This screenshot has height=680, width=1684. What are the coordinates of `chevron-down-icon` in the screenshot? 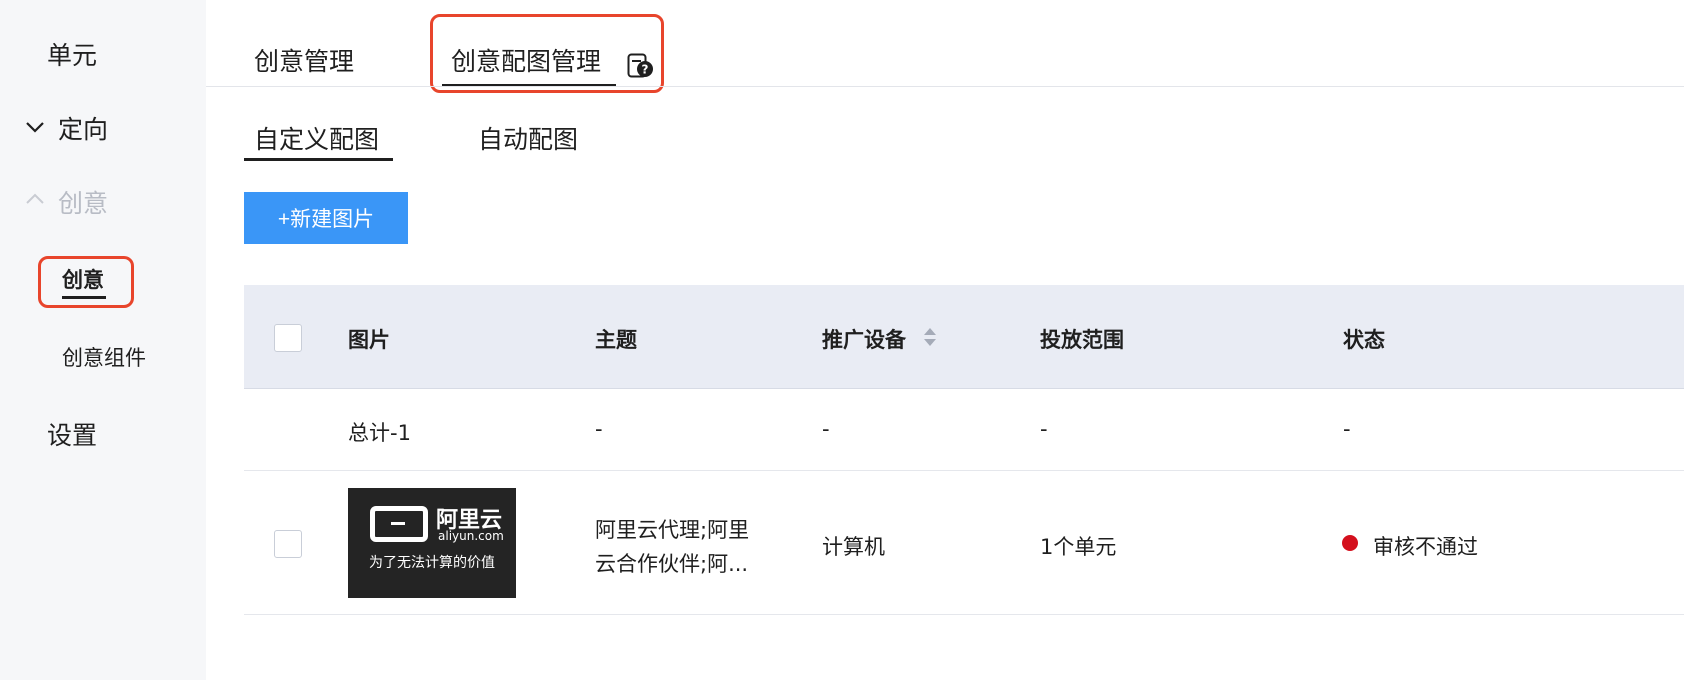 It's located at (35, 127).